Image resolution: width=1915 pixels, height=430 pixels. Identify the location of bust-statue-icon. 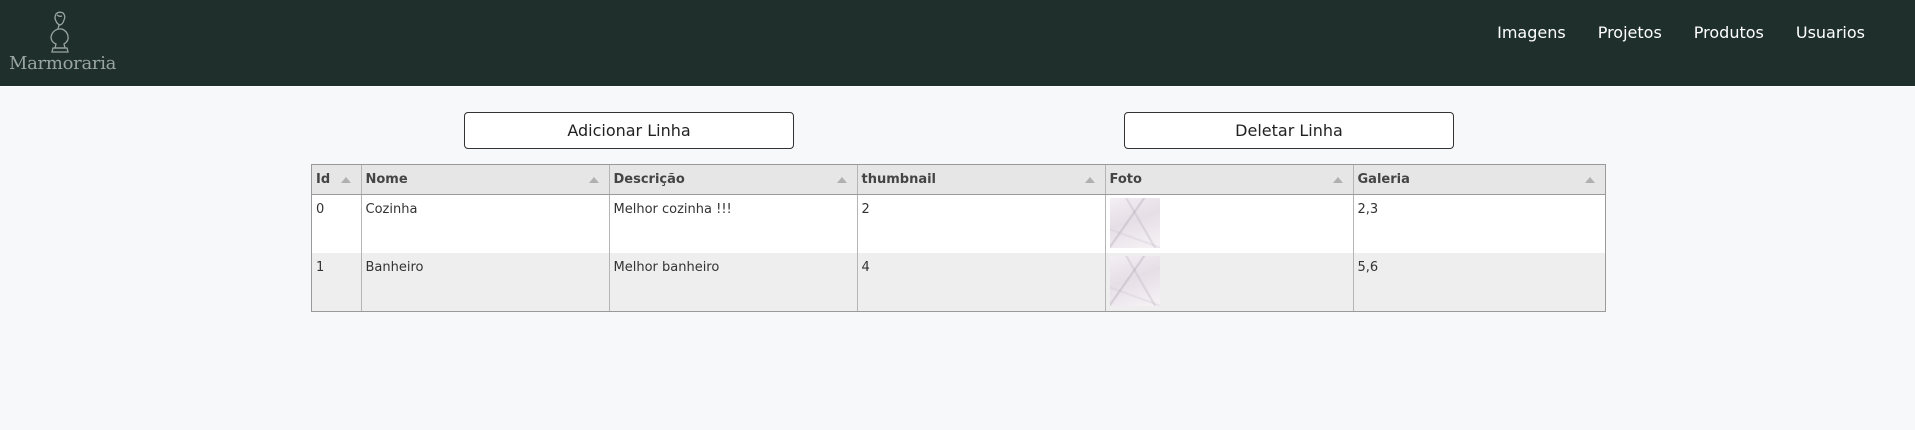
(59, 32).